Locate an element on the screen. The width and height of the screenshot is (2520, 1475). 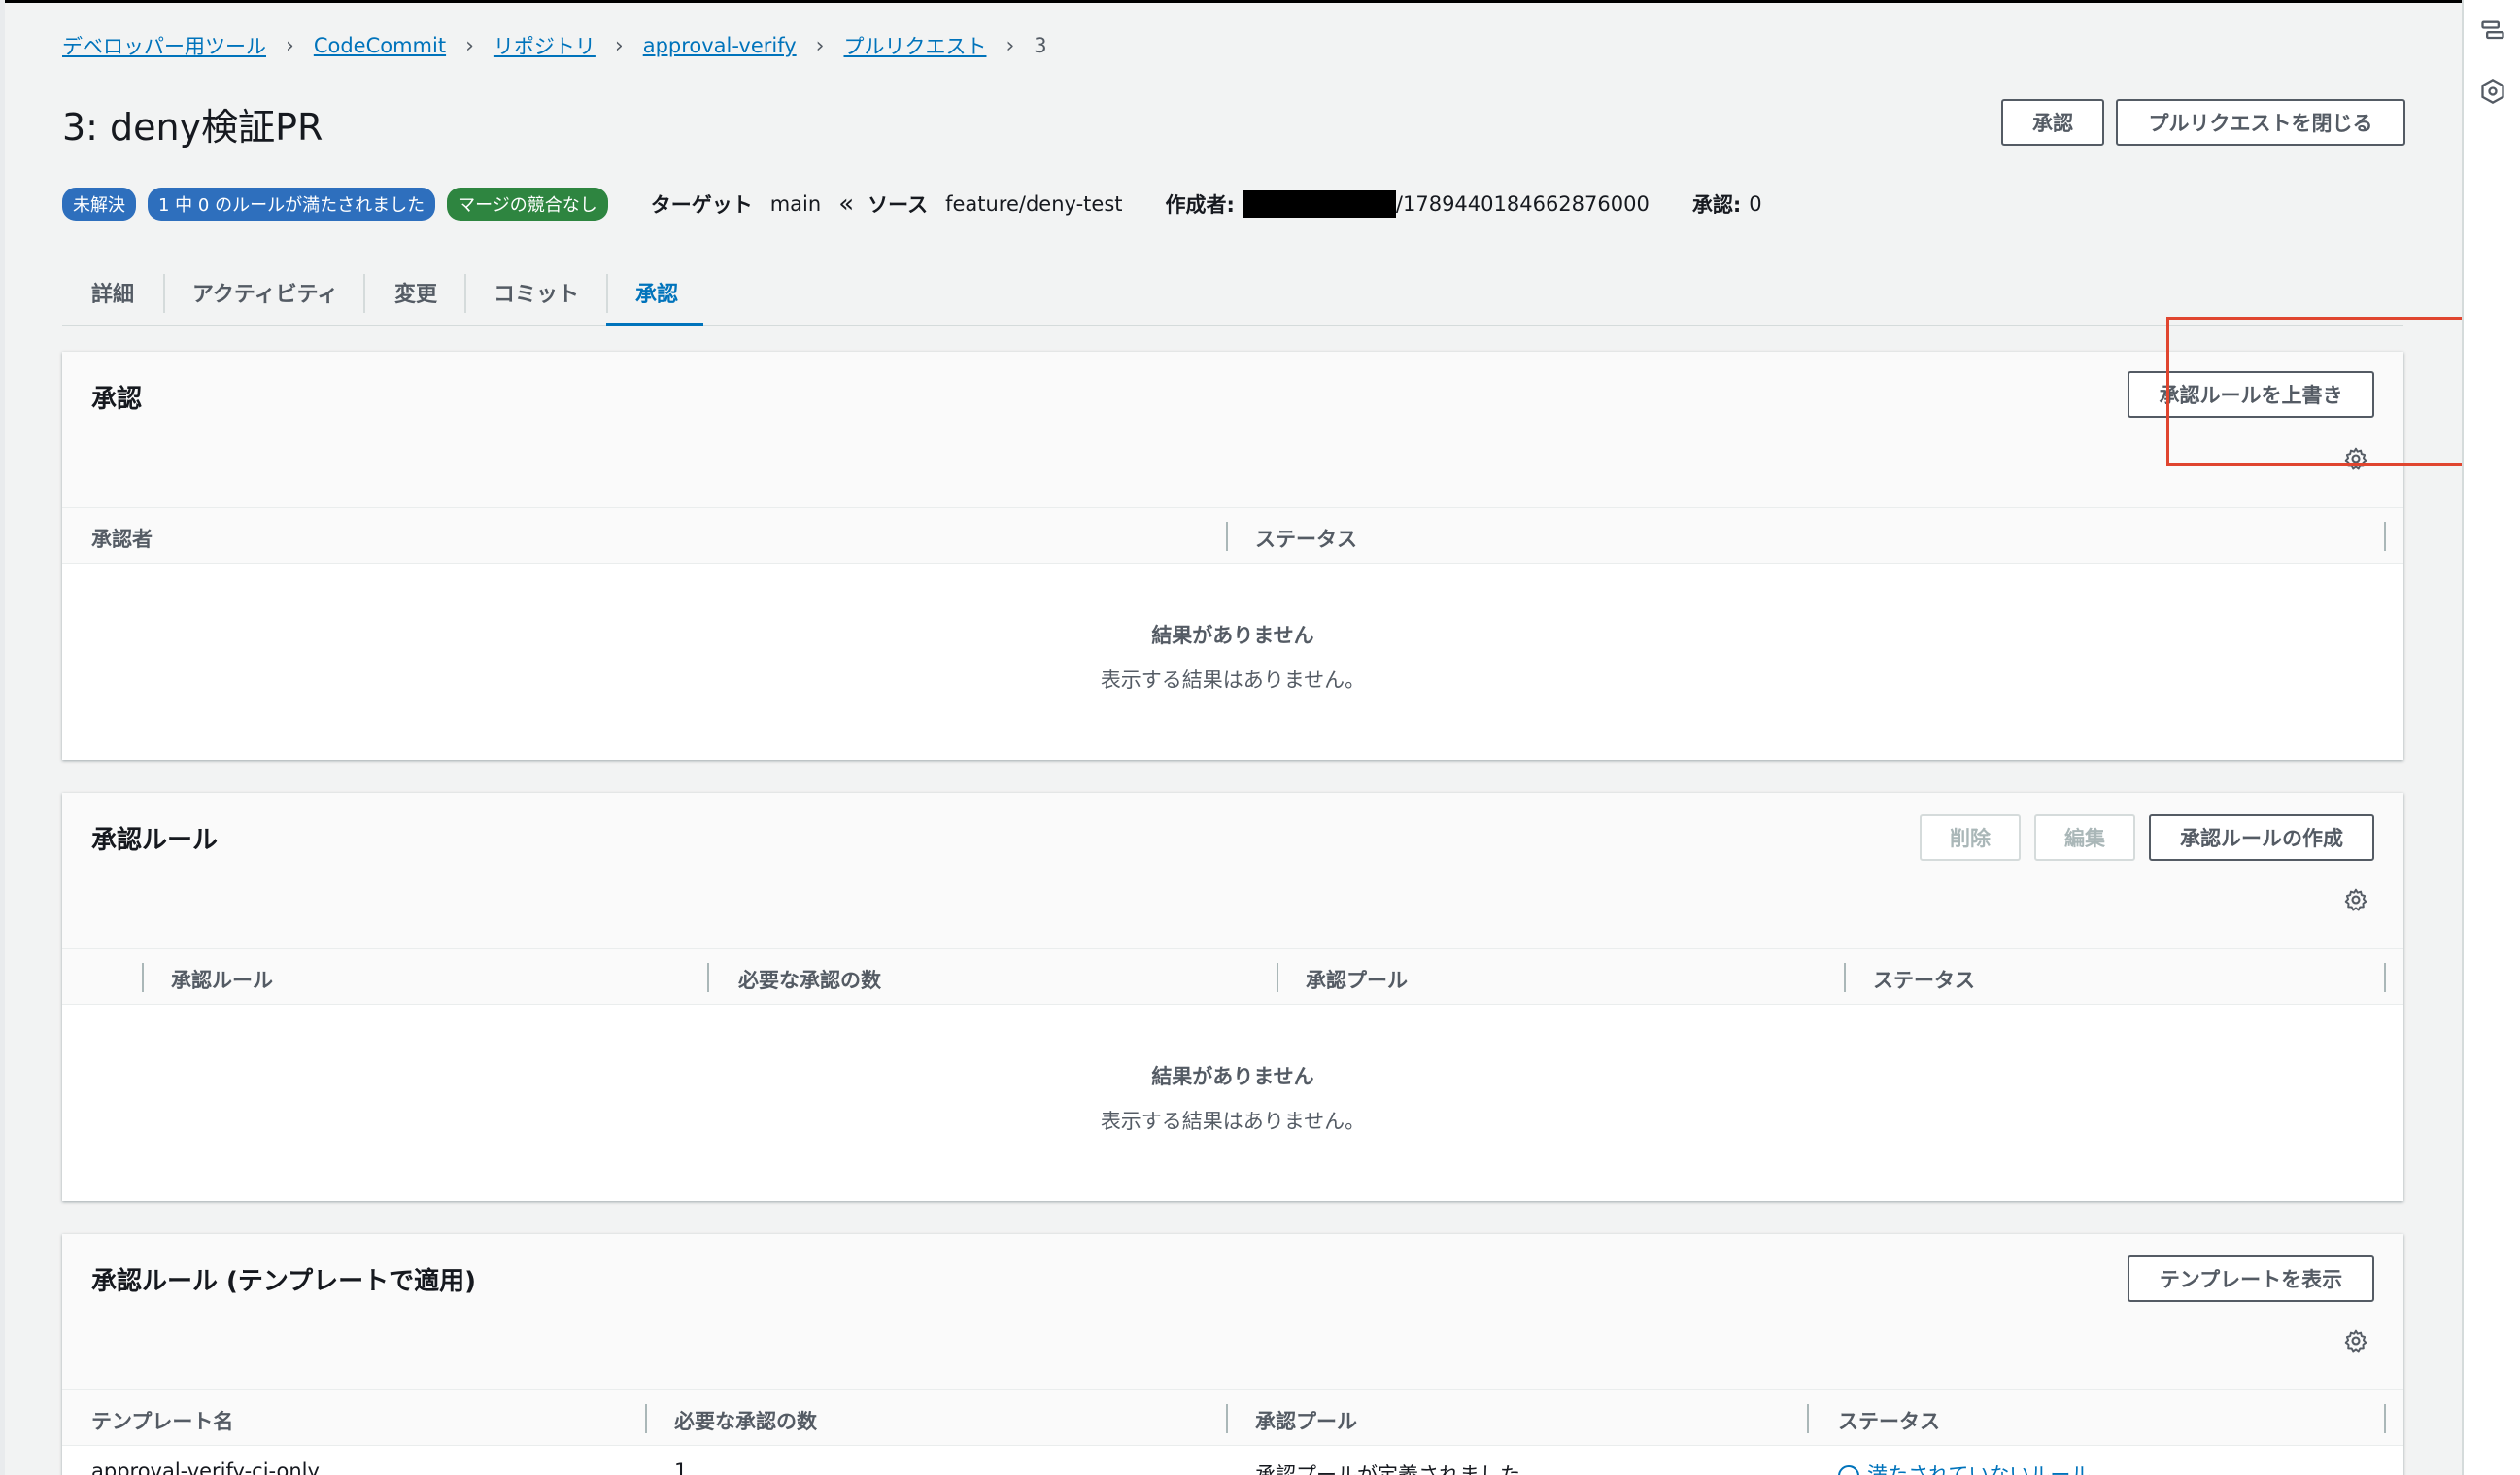
redacted-author is located at coordinates (1319, 204).